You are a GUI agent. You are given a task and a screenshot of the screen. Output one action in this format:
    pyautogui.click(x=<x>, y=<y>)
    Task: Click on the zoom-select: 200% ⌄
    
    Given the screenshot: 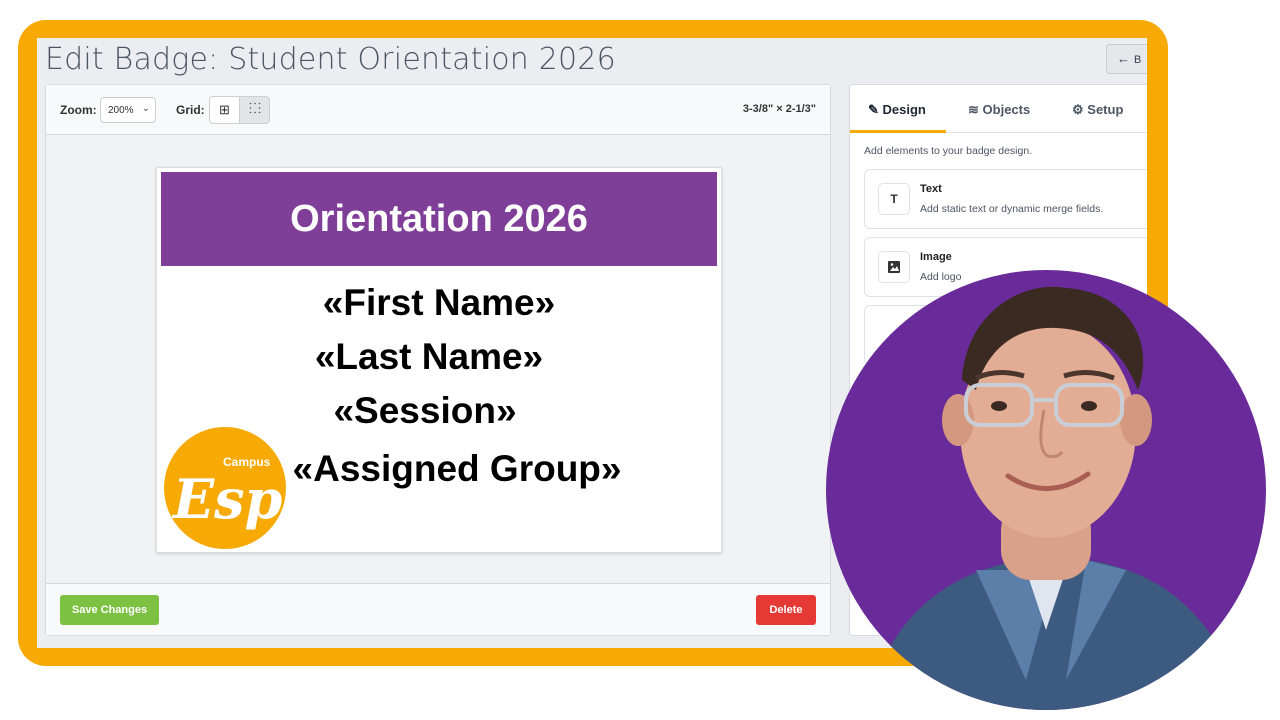 What is the action you would take?
    pyautogui.click(x=128, y=110)
    